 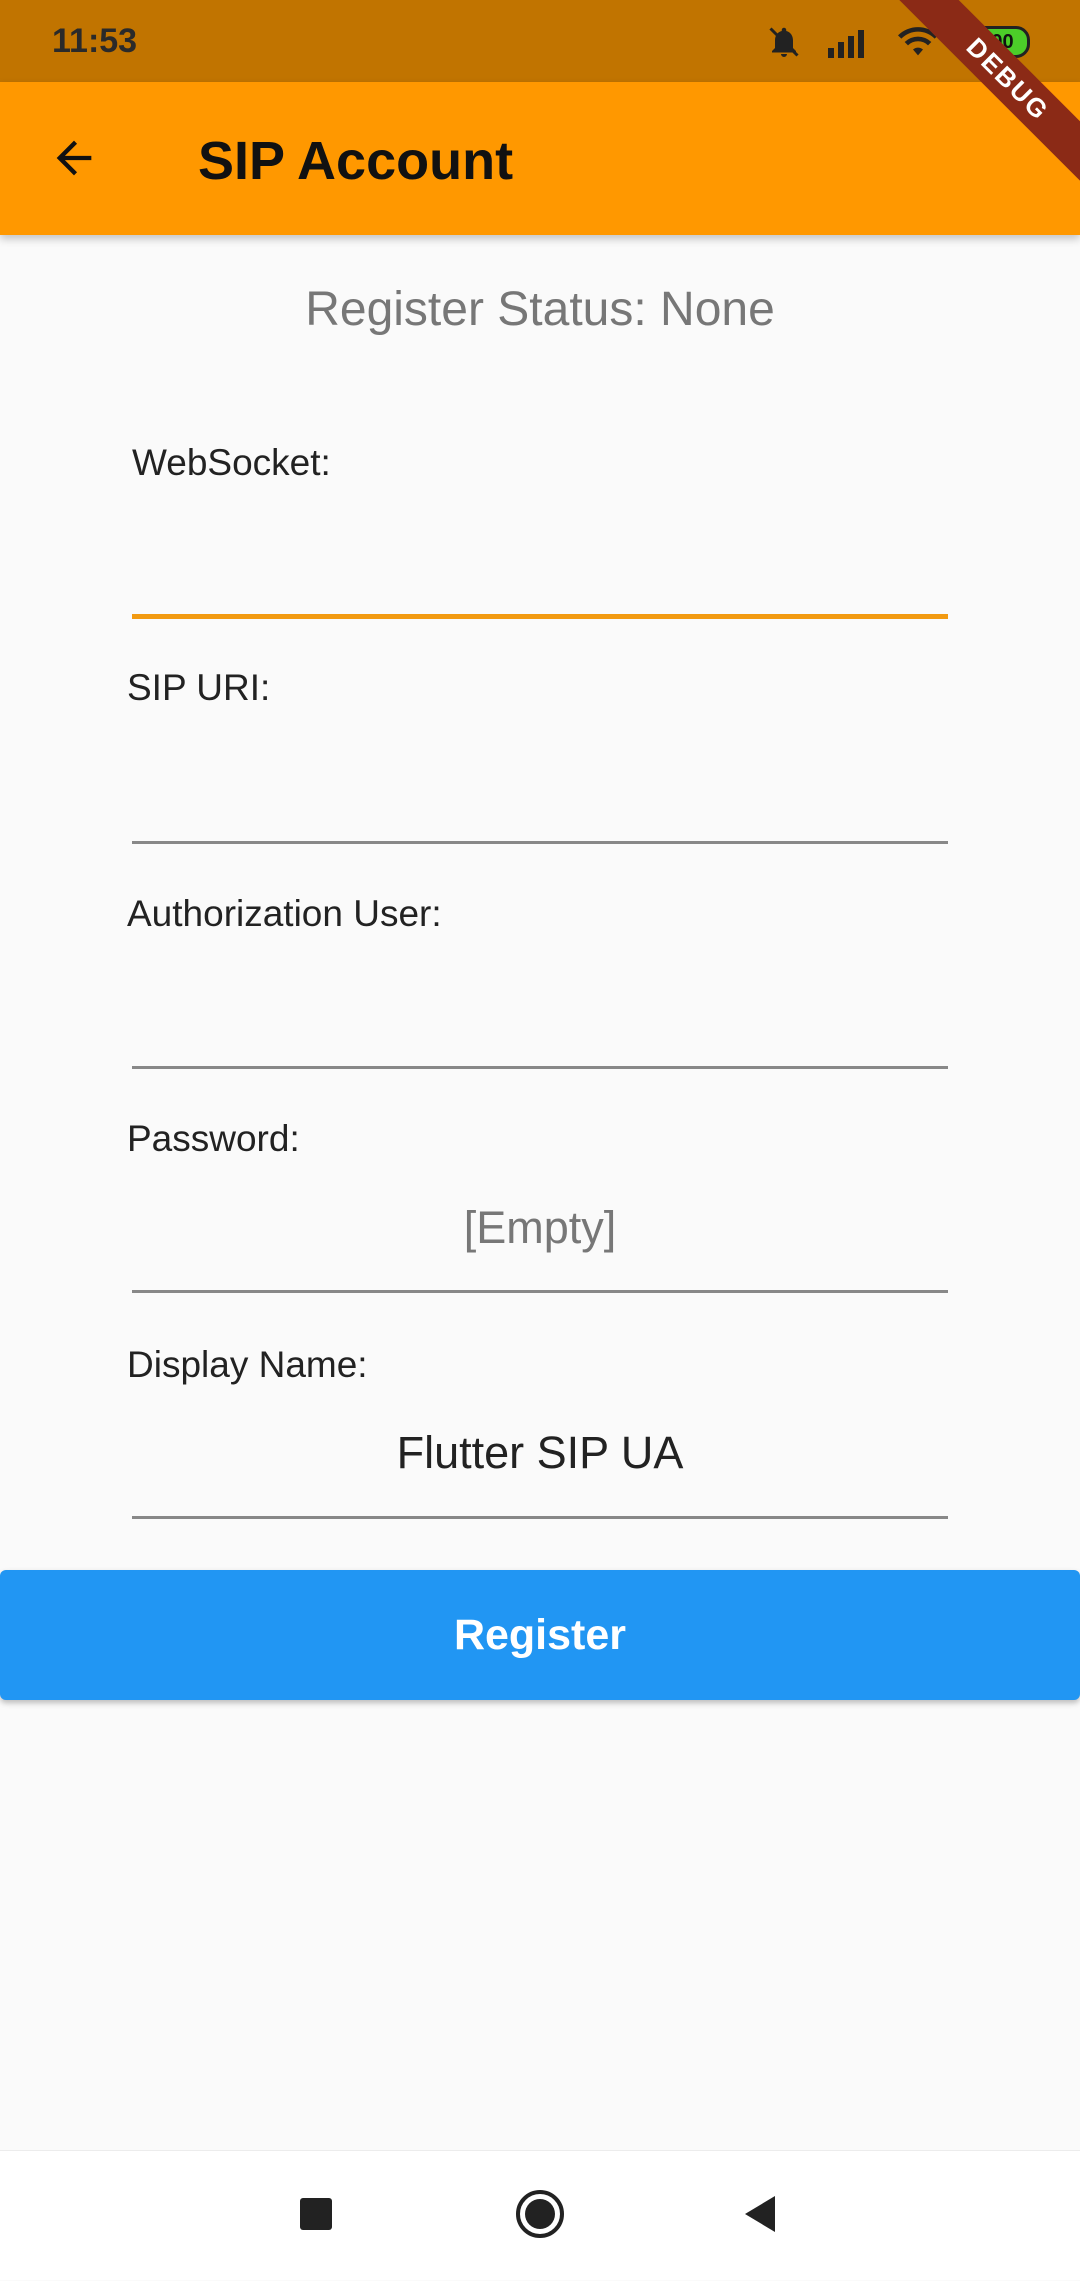 What do you see at coordinates (95, 41) in the screenshot?
I see `status-time: 11:53` at bounding box center [95, 41].